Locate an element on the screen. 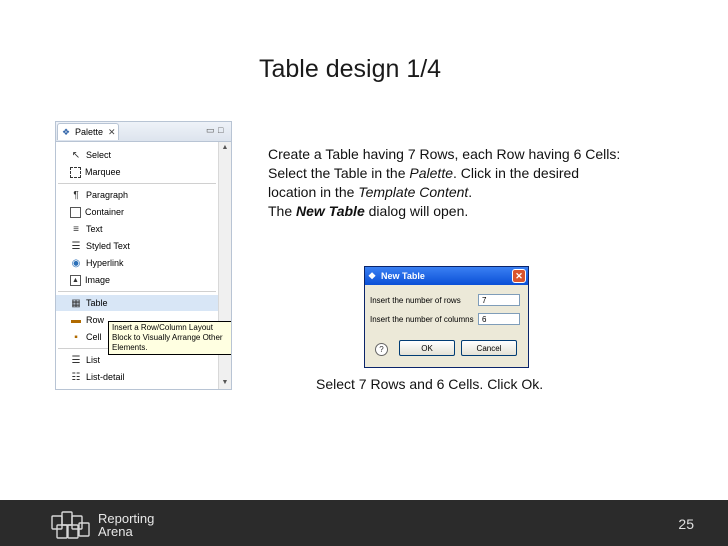 The height and width of the screenshot is (546, 728). maximize-icon: □ is located at coordinates (220, 130).